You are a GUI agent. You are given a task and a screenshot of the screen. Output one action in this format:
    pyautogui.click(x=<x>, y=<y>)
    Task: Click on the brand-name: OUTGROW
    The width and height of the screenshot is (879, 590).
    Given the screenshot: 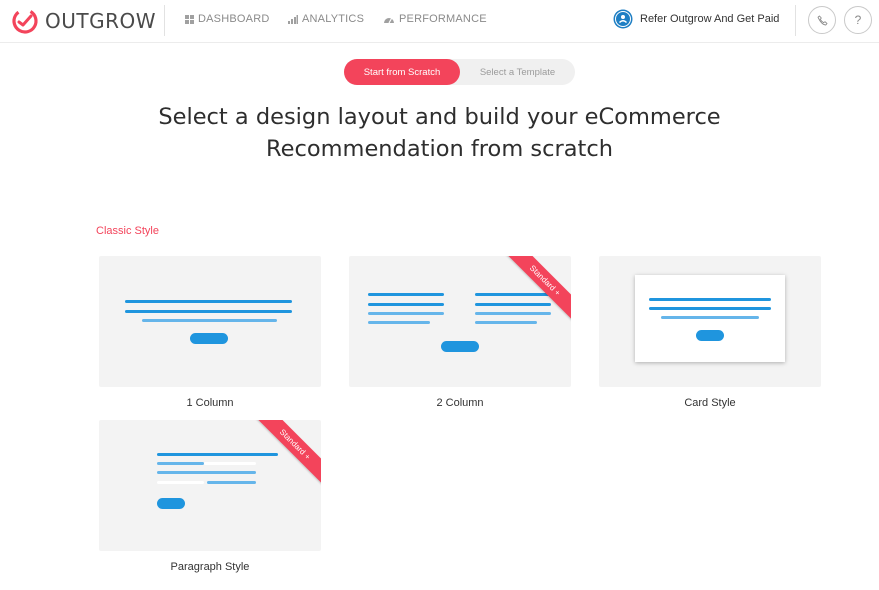 What is the action you would take?
    pyautogui.click(x=101, y=21)
    